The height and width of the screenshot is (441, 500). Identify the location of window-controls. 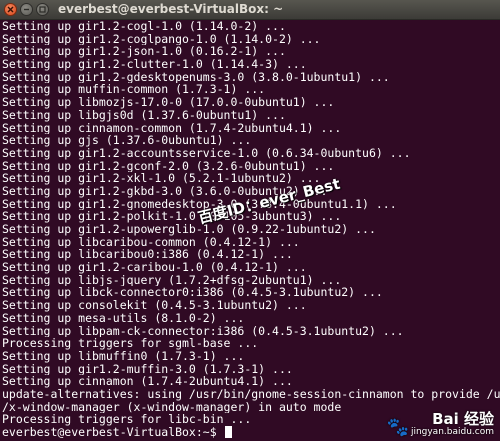
(26, 10).